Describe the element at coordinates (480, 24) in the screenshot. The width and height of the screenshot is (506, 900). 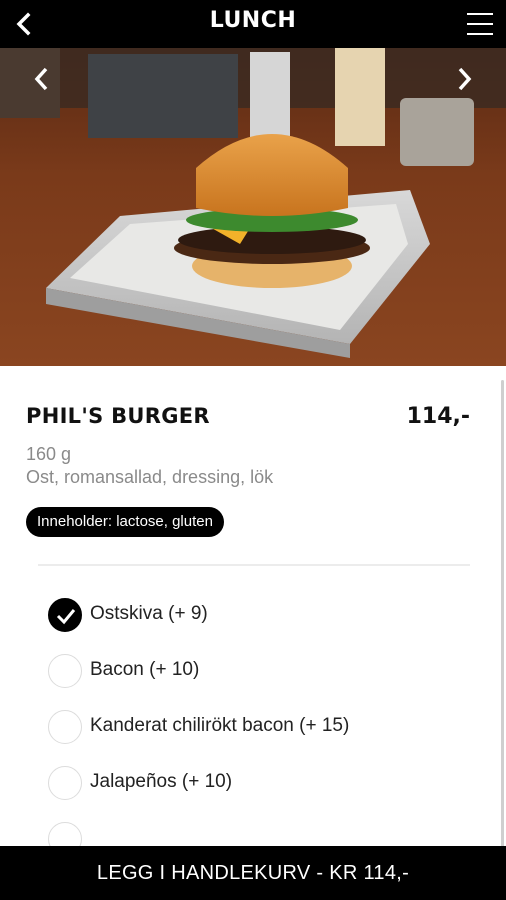
I see `hamburger-menu-icon` at that location.